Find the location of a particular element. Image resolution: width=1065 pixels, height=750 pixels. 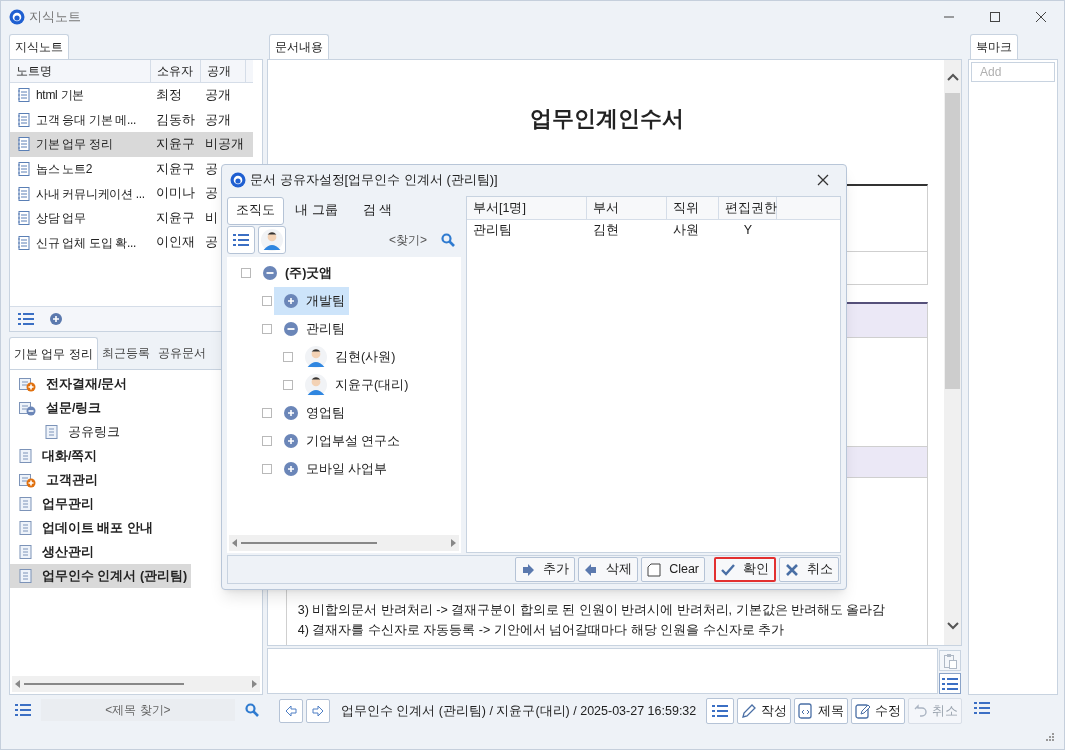

panel-tab: 북마크 is located at coordinates (994, 46).